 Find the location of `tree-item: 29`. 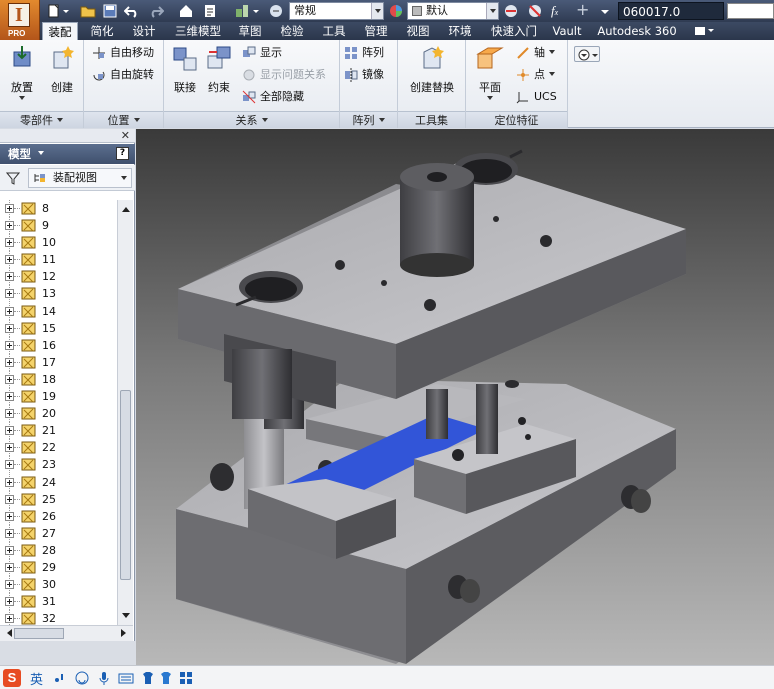

tree-item: 29 is located at coordinates (58, 567).